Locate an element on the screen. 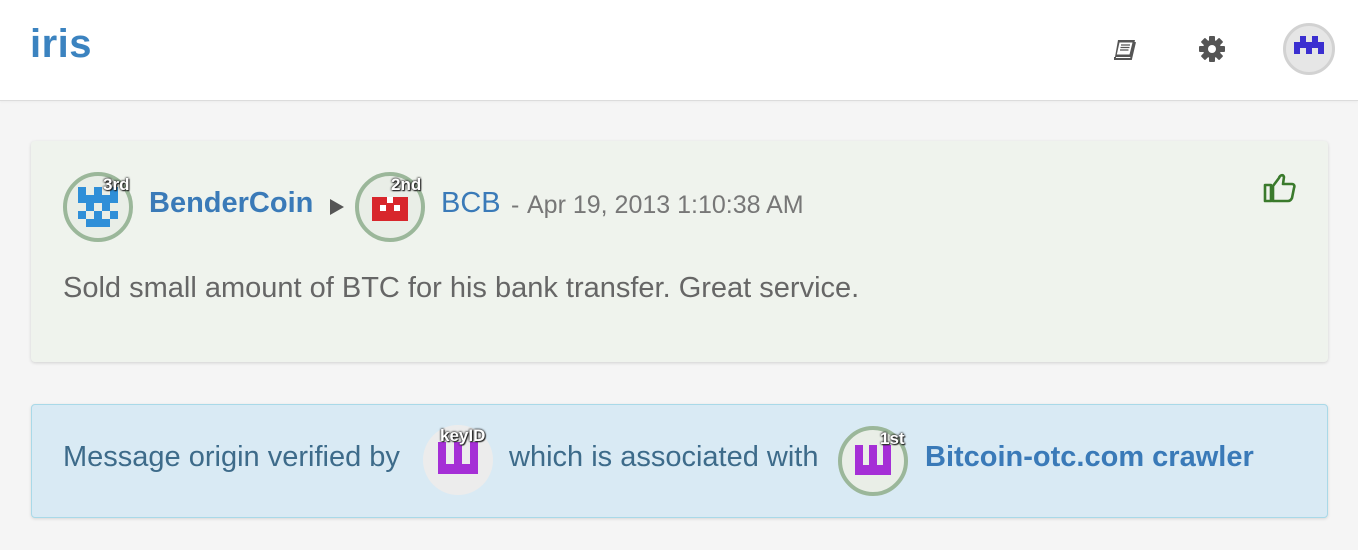 The height and width of the screenshot is (550, 1358). verifier-avatar: 1st is located at coordinates (873, 461).